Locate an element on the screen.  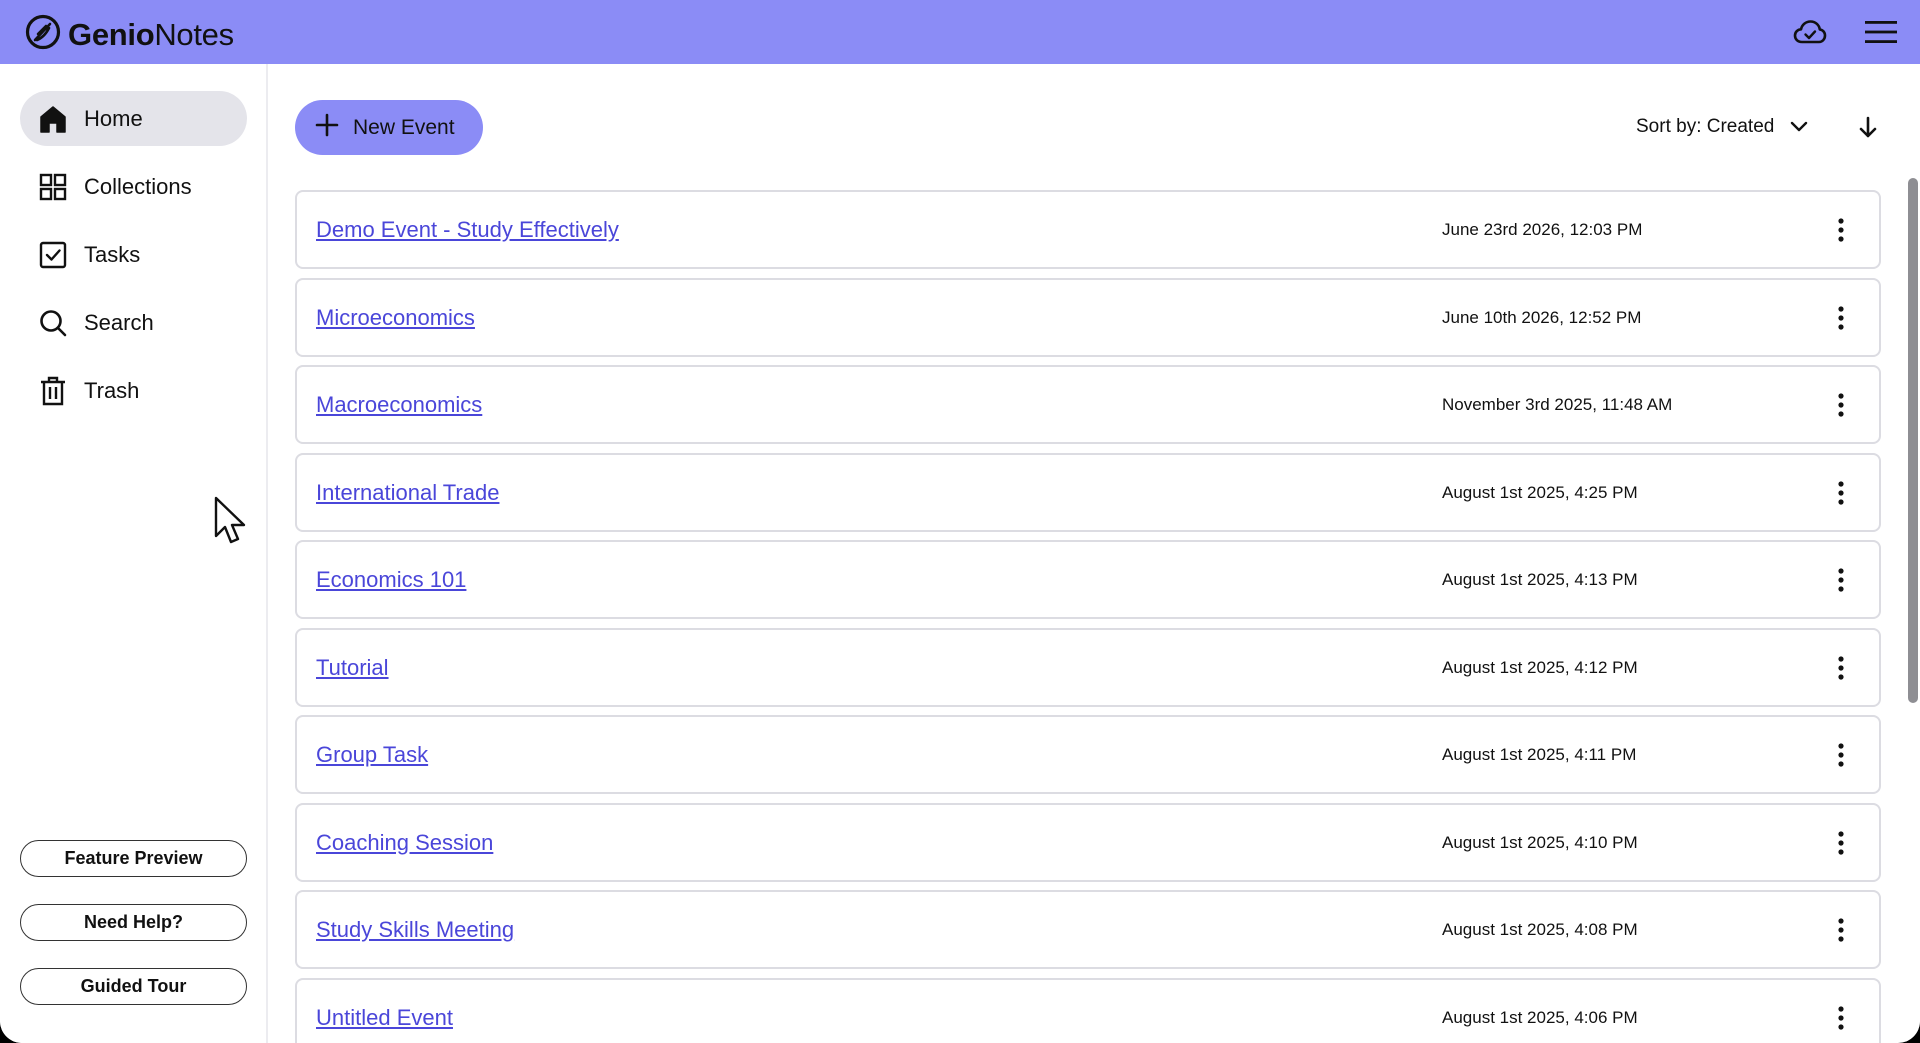
mouse-pointer-icon is located at coordinates (231, 523).